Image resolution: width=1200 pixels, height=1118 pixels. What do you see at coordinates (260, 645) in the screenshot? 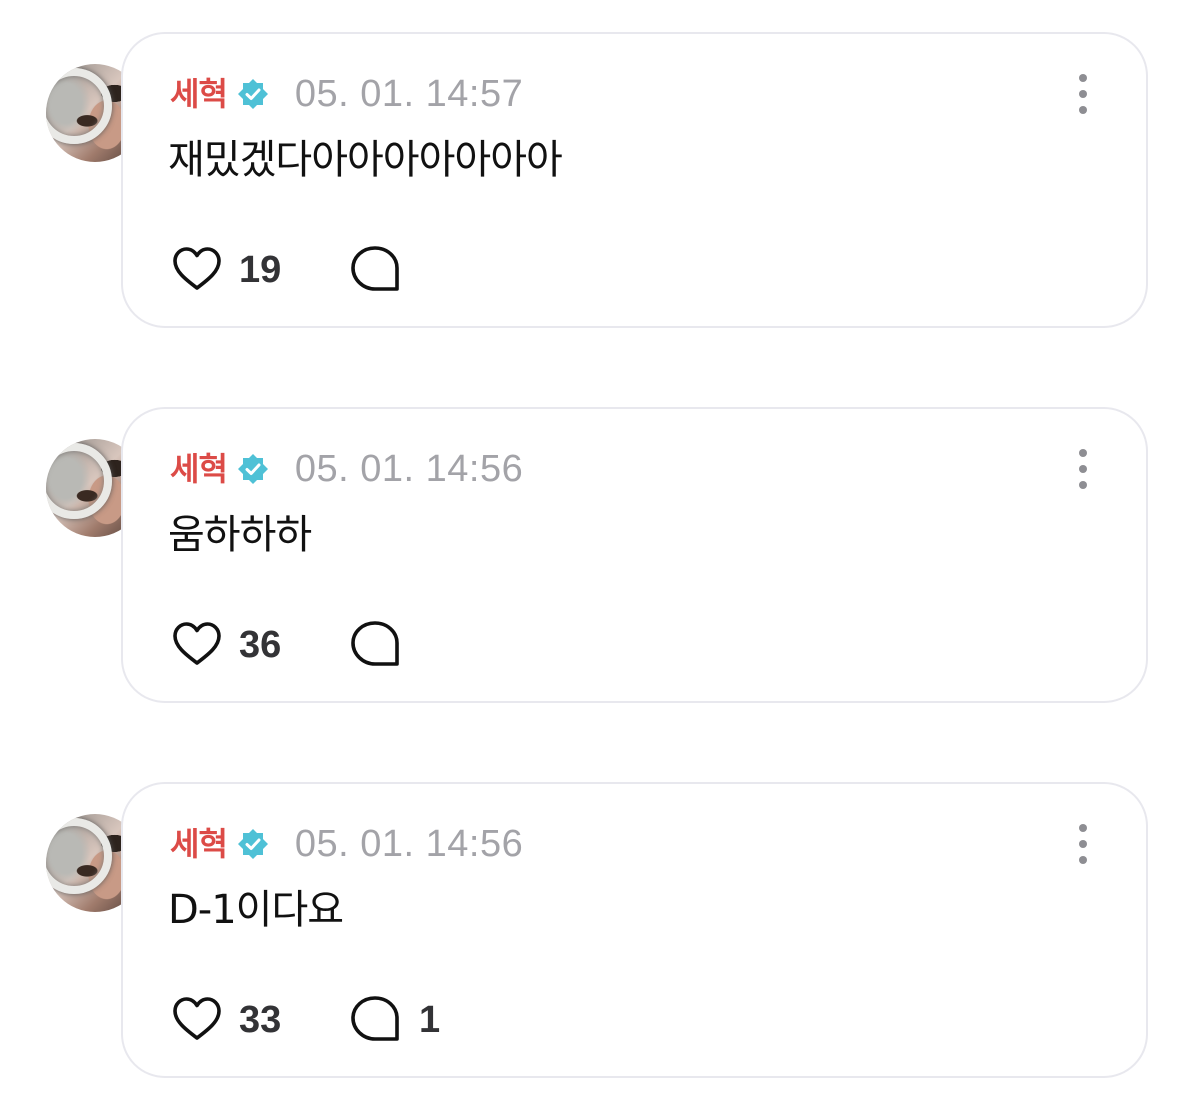
I see `like-count: 36` at bounding box center [260, 645].